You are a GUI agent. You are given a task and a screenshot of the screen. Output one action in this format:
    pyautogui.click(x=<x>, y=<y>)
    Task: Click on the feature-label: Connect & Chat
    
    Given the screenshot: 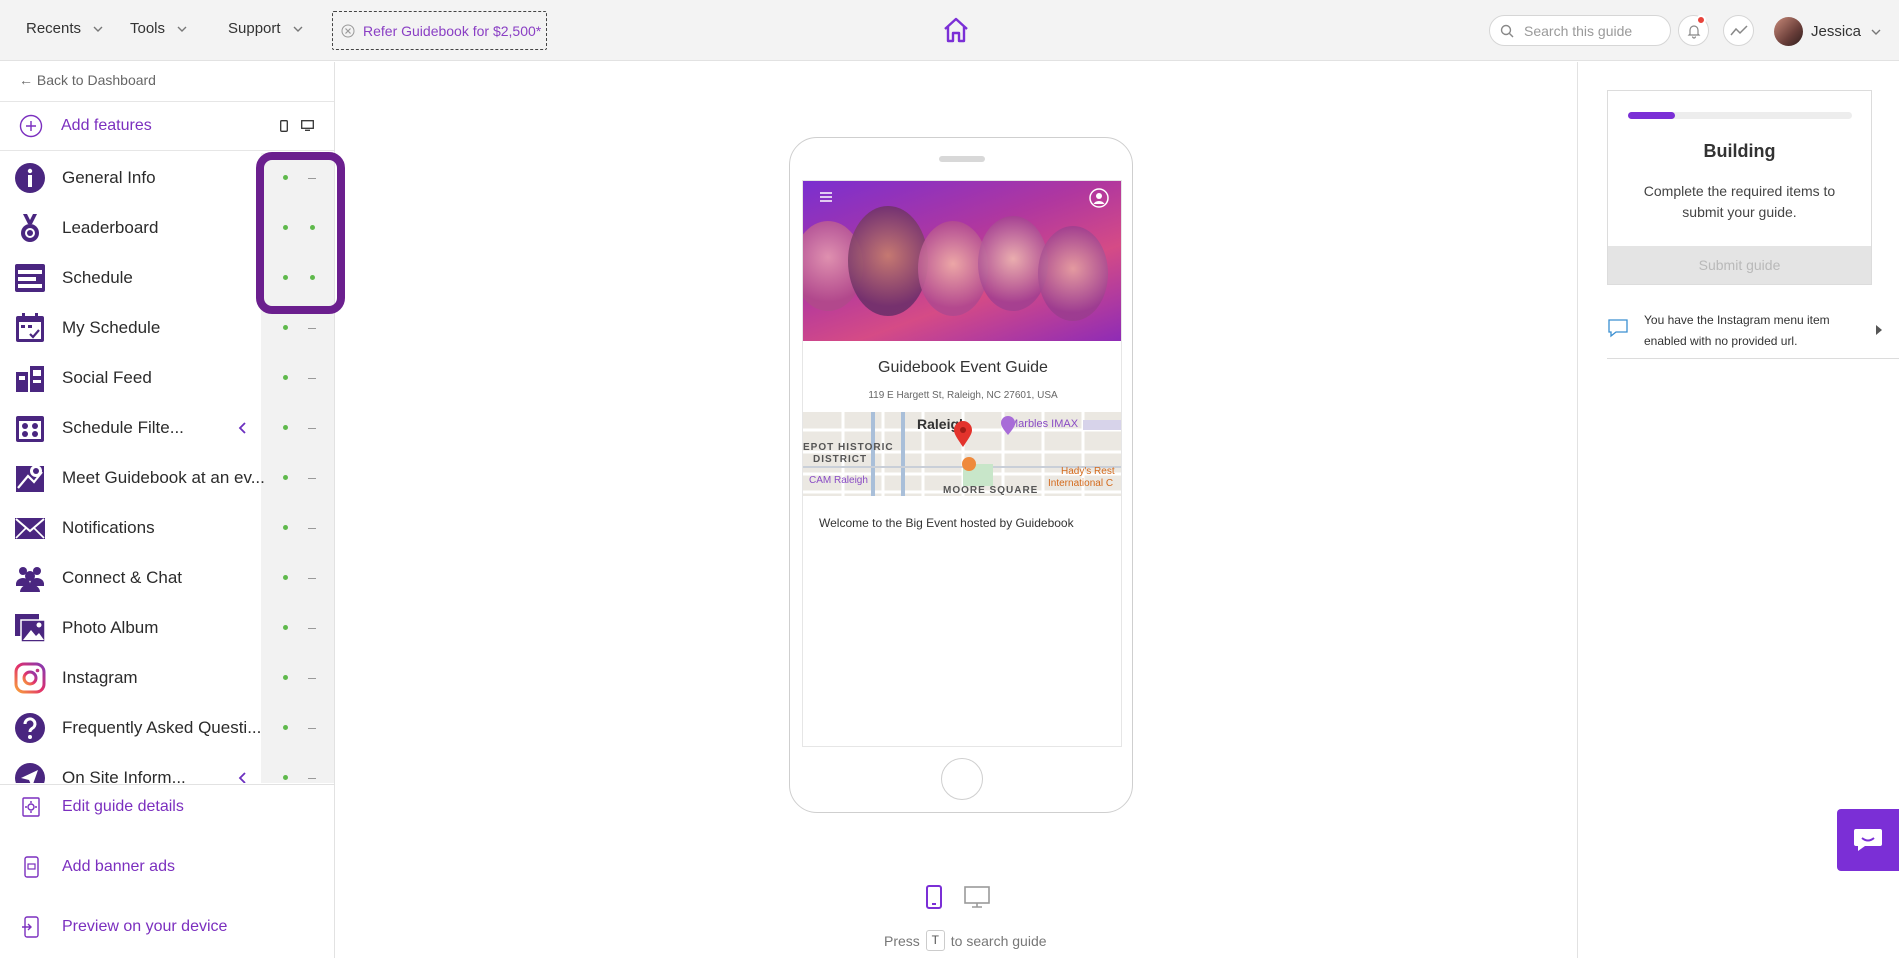 What is the action you would take?
    pyautogui.click(x=122, y=577)
    